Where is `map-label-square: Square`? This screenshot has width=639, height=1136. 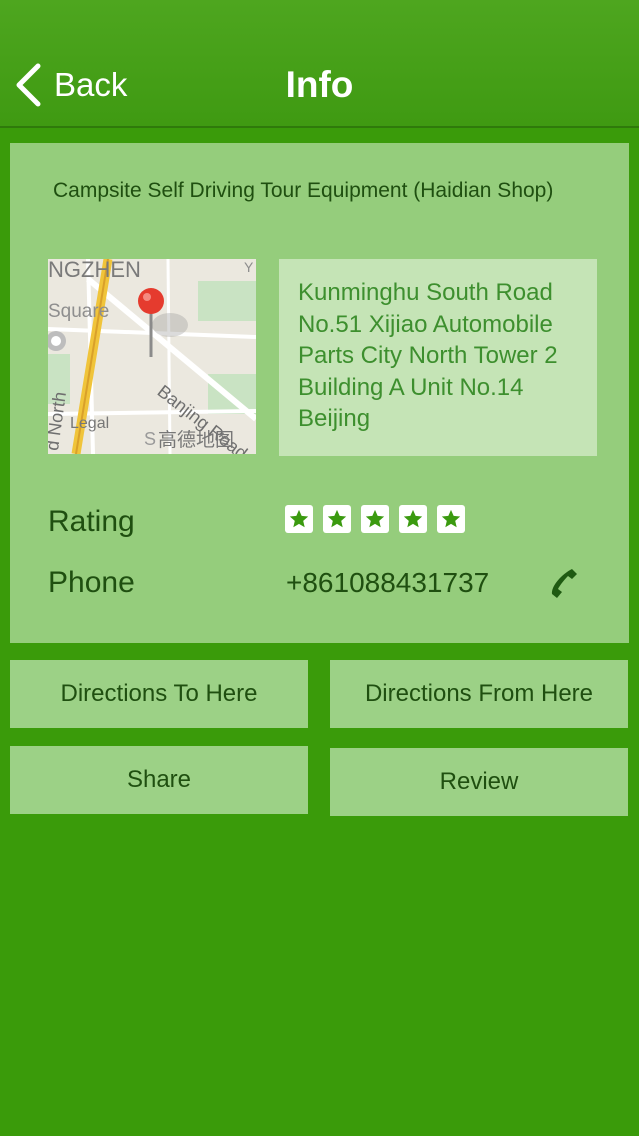
map-label-square: Square is located at coordinates (79, 311).